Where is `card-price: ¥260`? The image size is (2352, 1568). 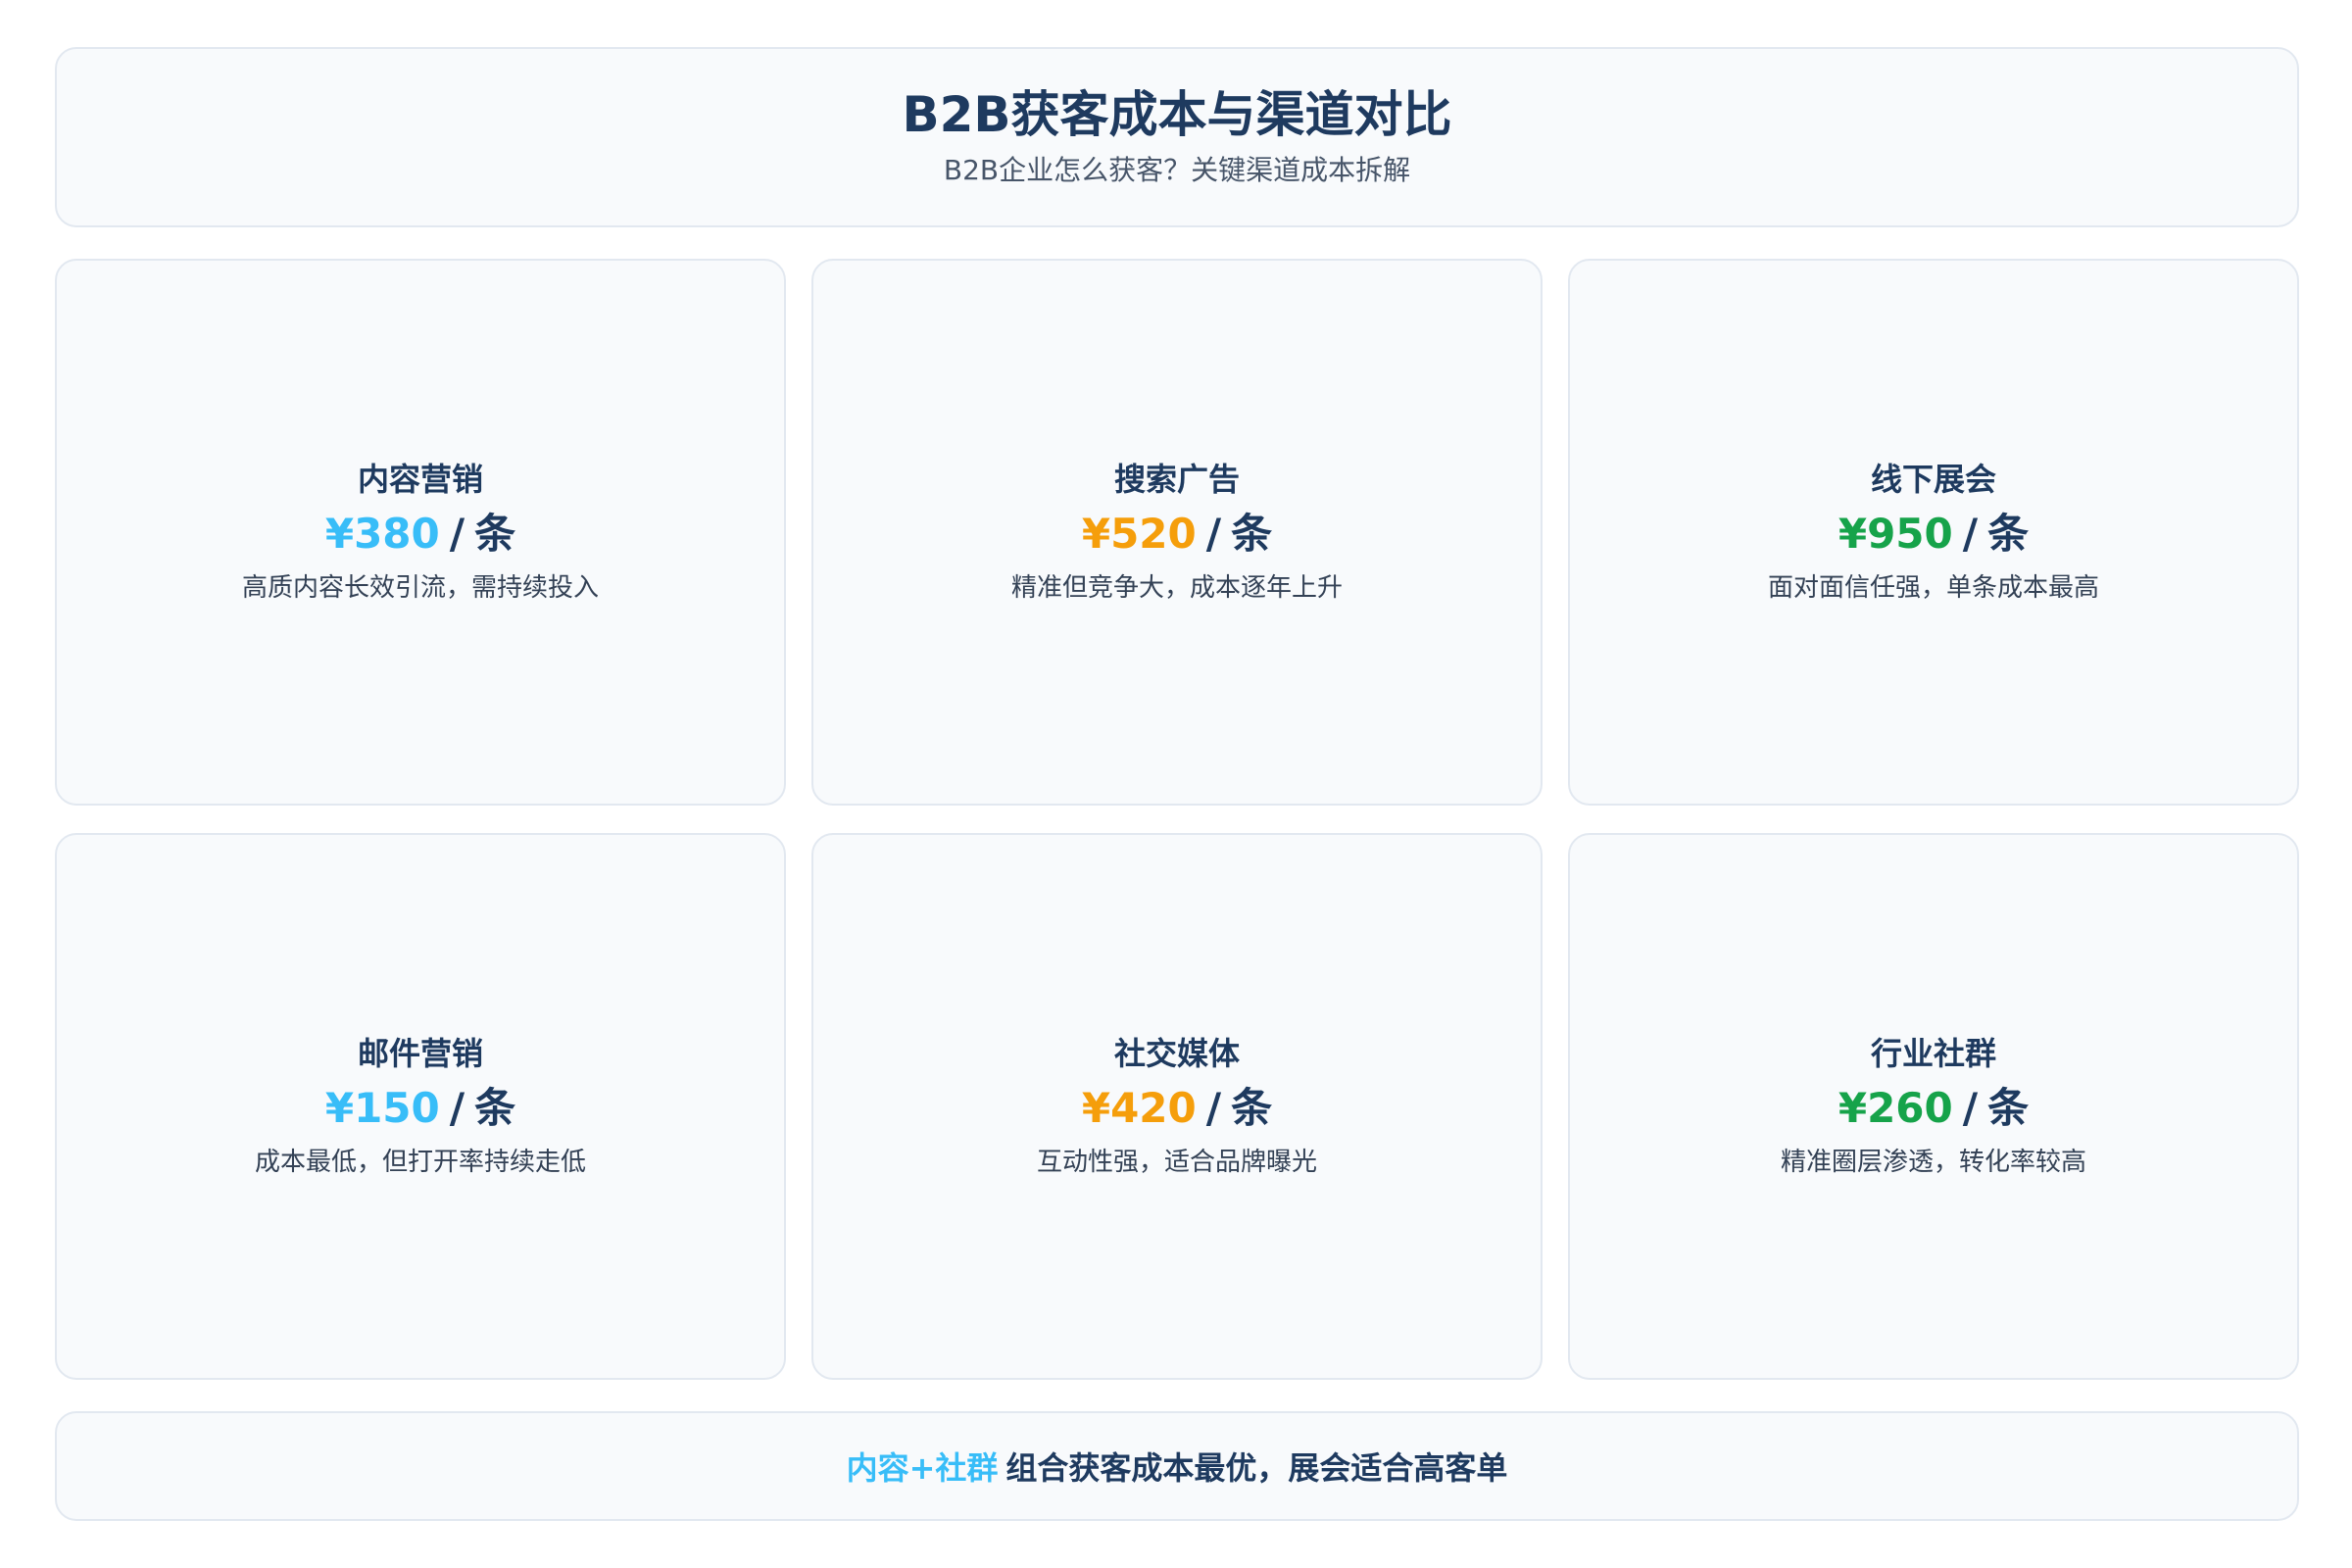
card-price: ¥260 is located at coordinates (1895, 1108).